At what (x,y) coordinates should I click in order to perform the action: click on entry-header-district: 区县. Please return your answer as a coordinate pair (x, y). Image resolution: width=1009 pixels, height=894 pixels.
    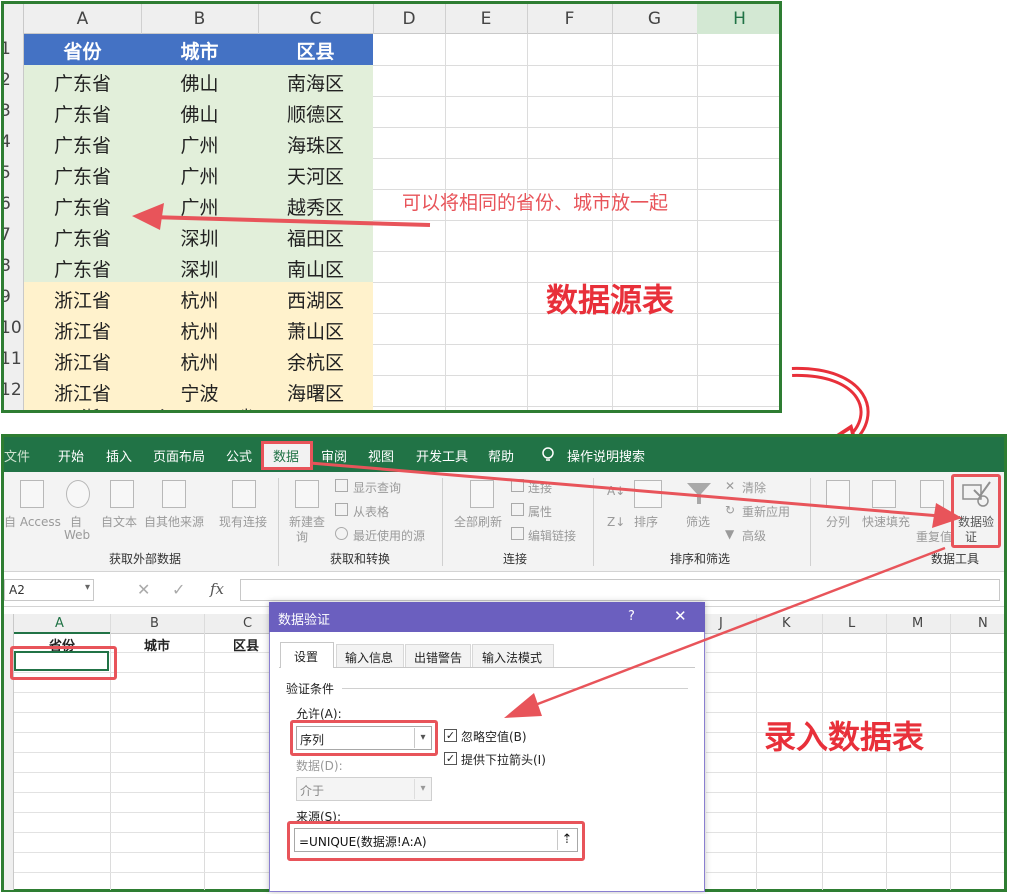
    Looking at the image, I should click on (246, 644).